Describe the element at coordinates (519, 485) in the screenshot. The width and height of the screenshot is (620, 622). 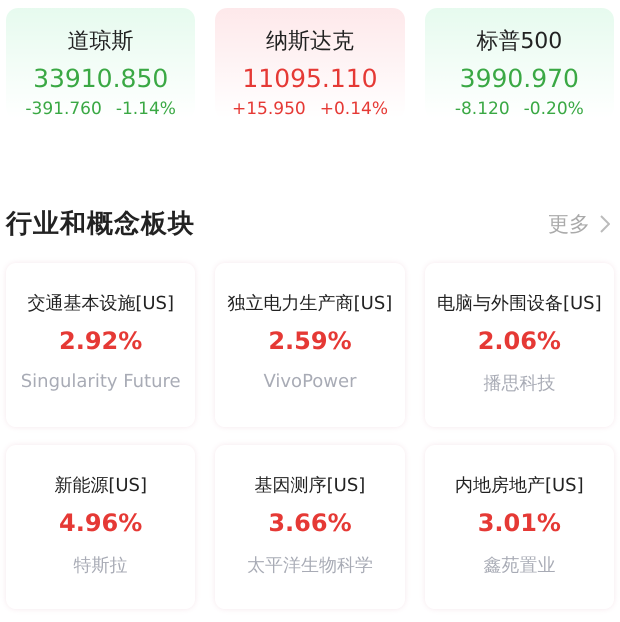
I see `sector-name: 内地房地产[US]` at that location.